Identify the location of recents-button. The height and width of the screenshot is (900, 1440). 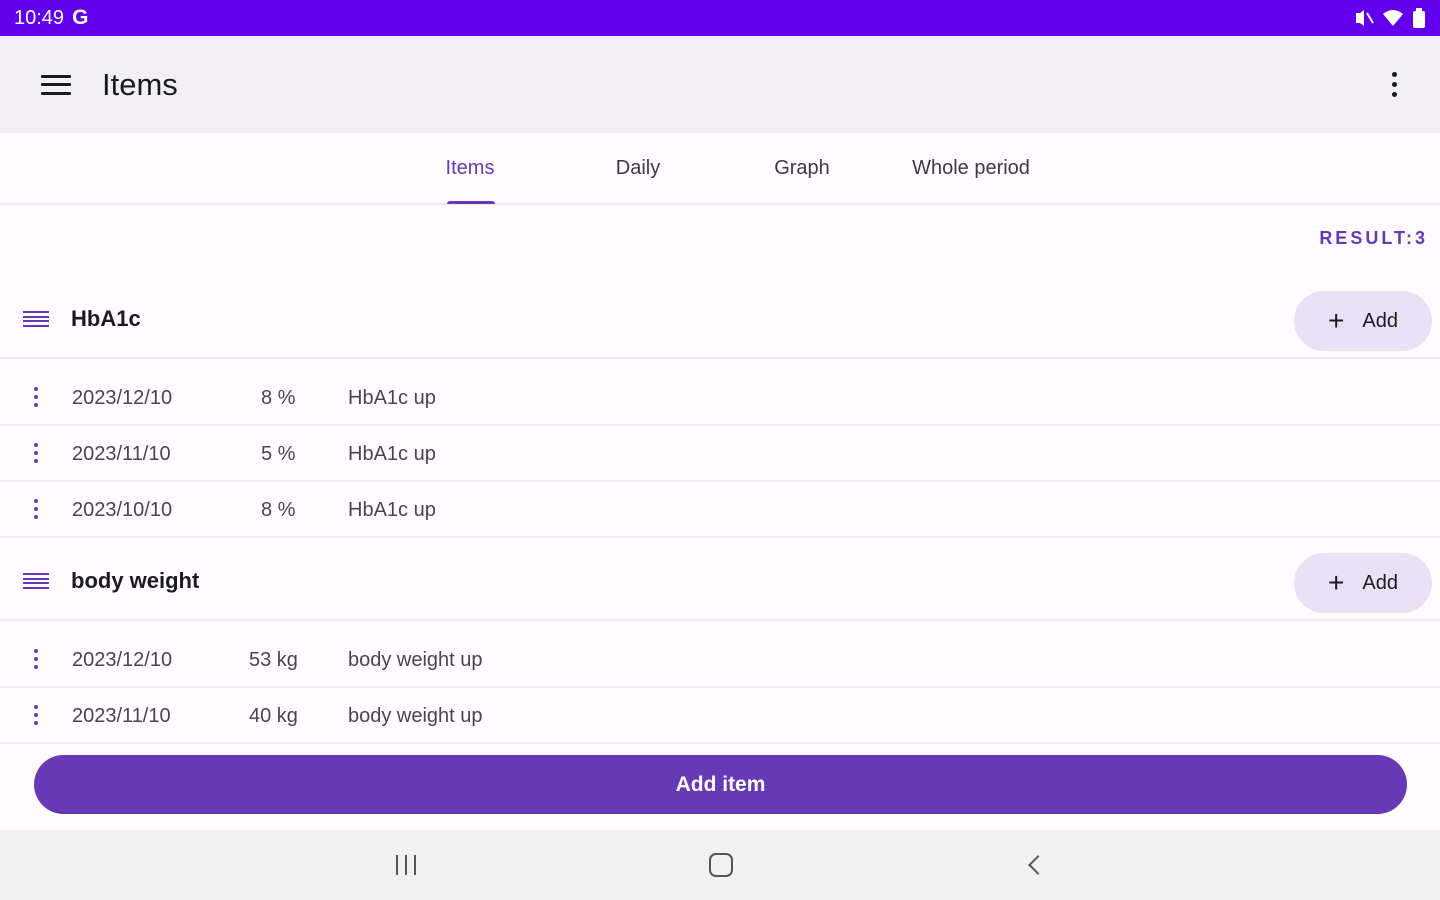
(406, 865).